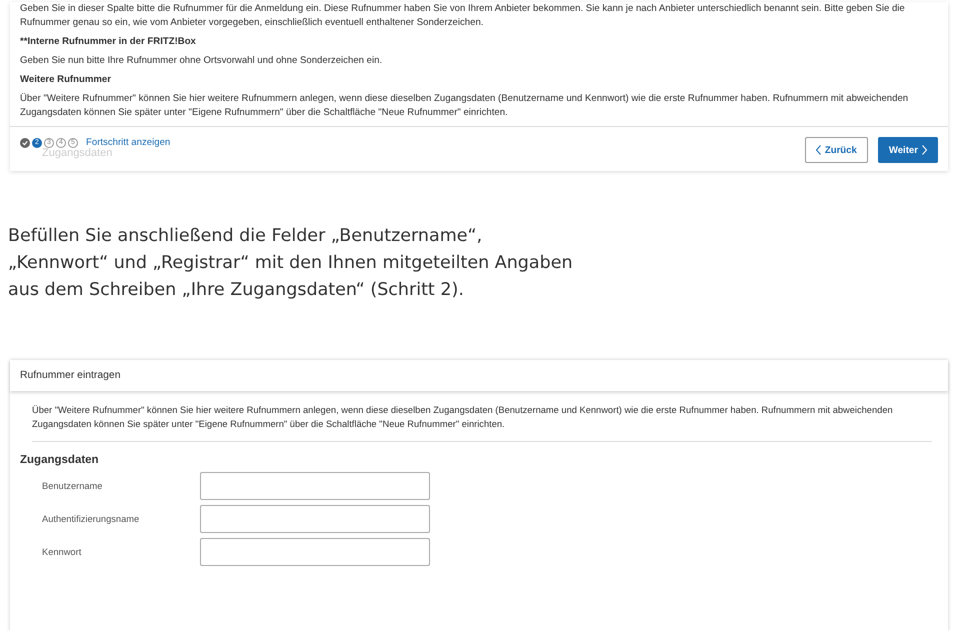 The height and width of the screenshot is (631, 958). What do you see at coordinates (73, 486) in the screenshot?
I see `field-label: Benutzername` at bounding box center [73, 486].